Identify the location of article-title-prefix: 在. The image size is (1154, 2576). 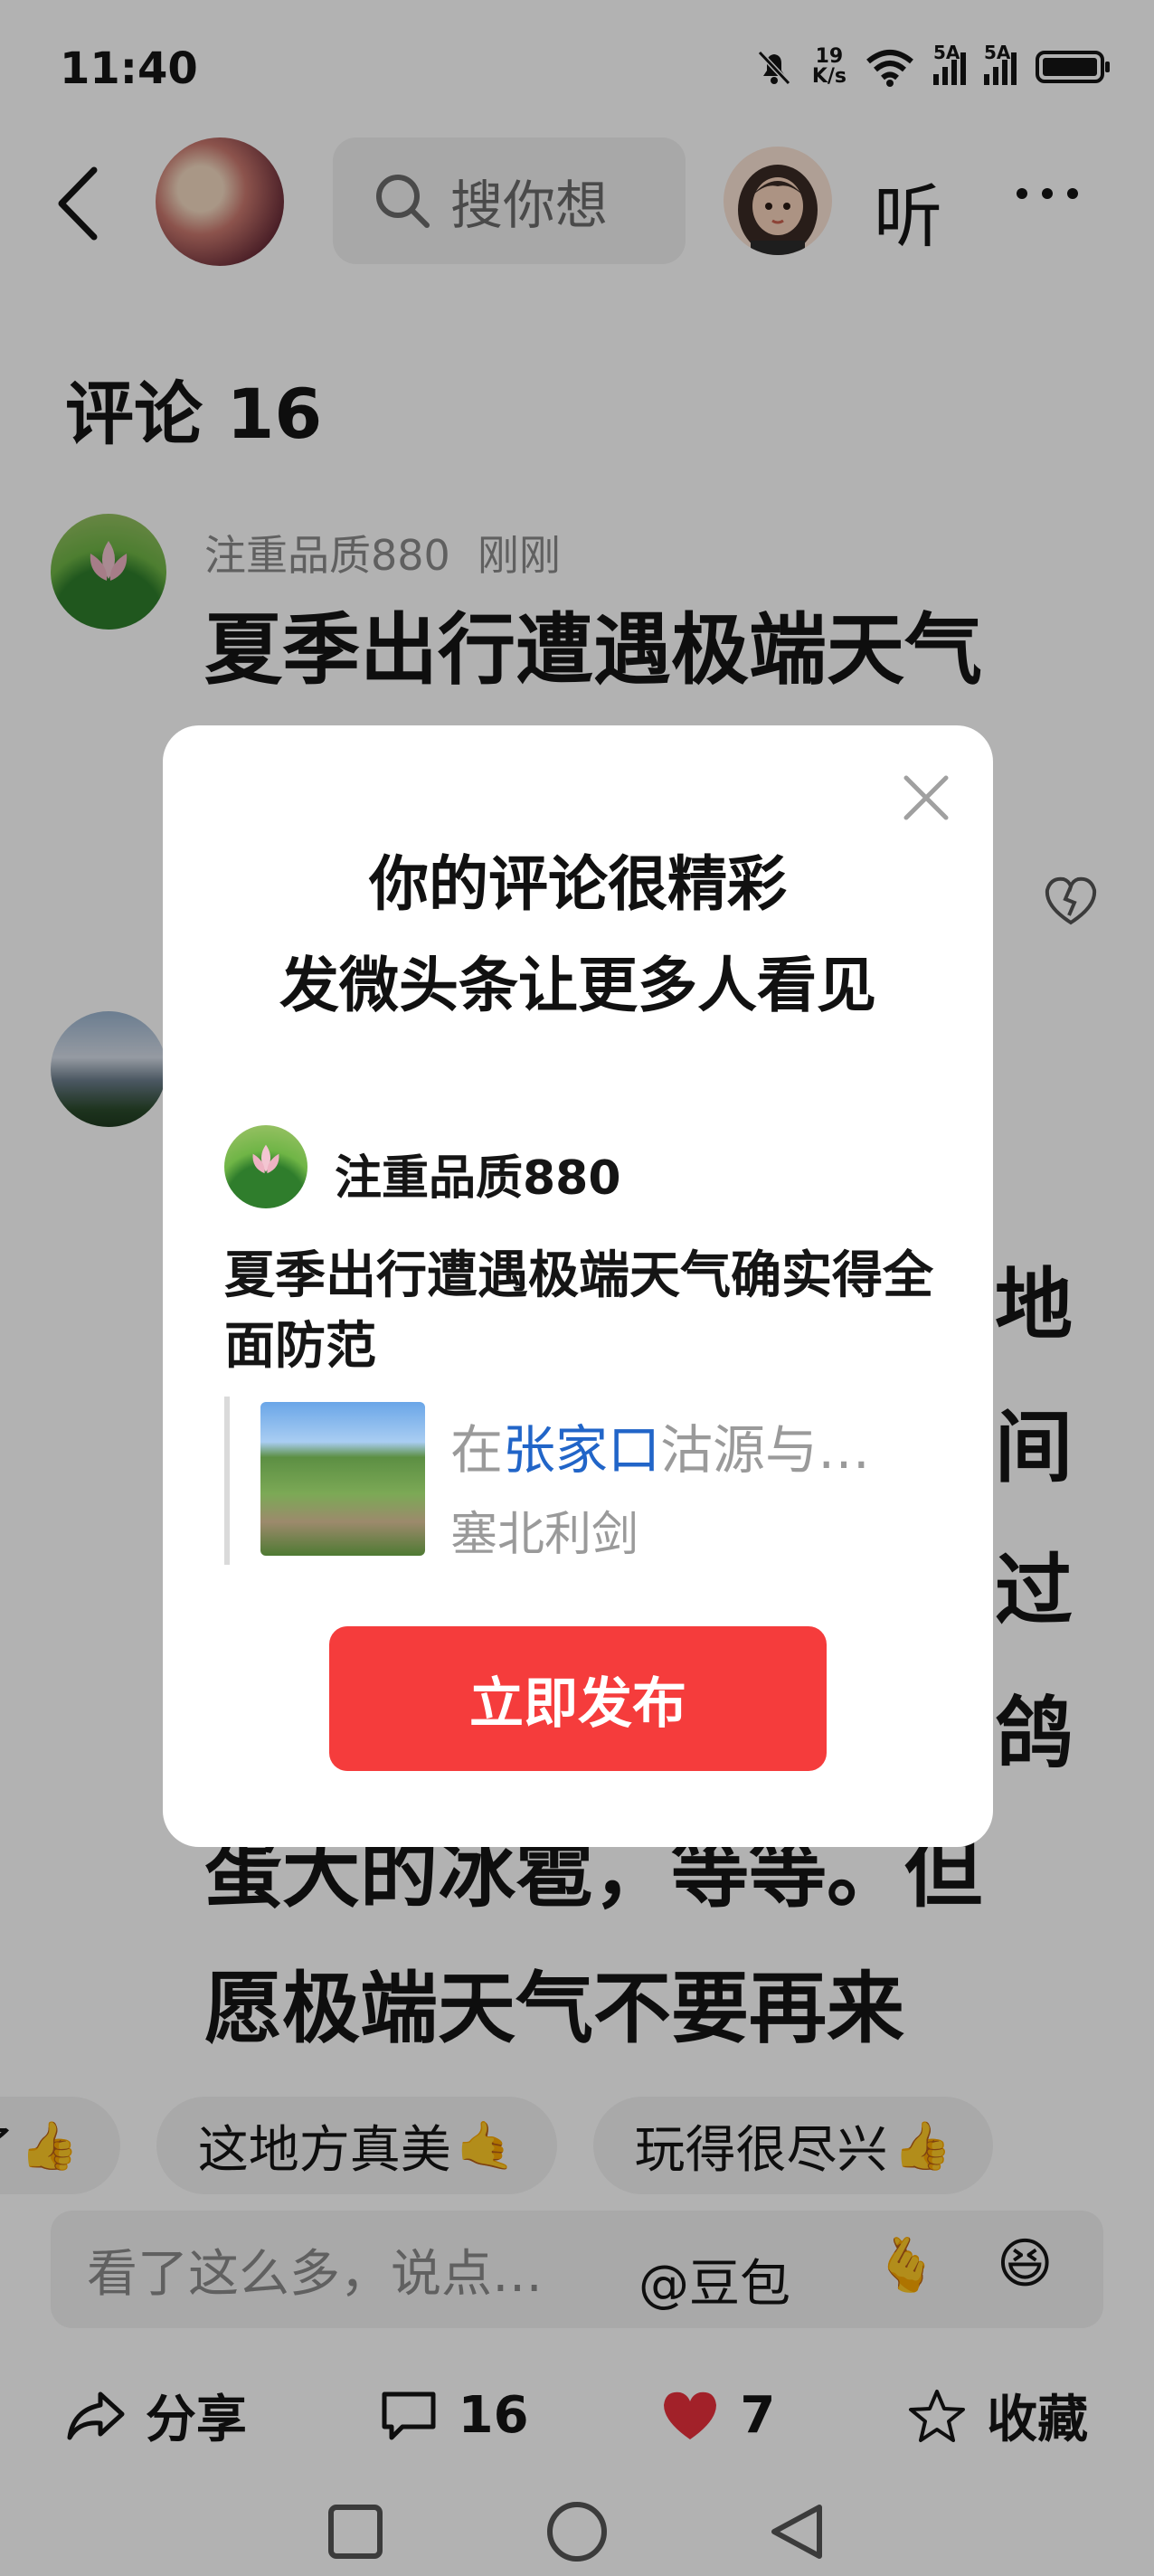
(477, 1450).